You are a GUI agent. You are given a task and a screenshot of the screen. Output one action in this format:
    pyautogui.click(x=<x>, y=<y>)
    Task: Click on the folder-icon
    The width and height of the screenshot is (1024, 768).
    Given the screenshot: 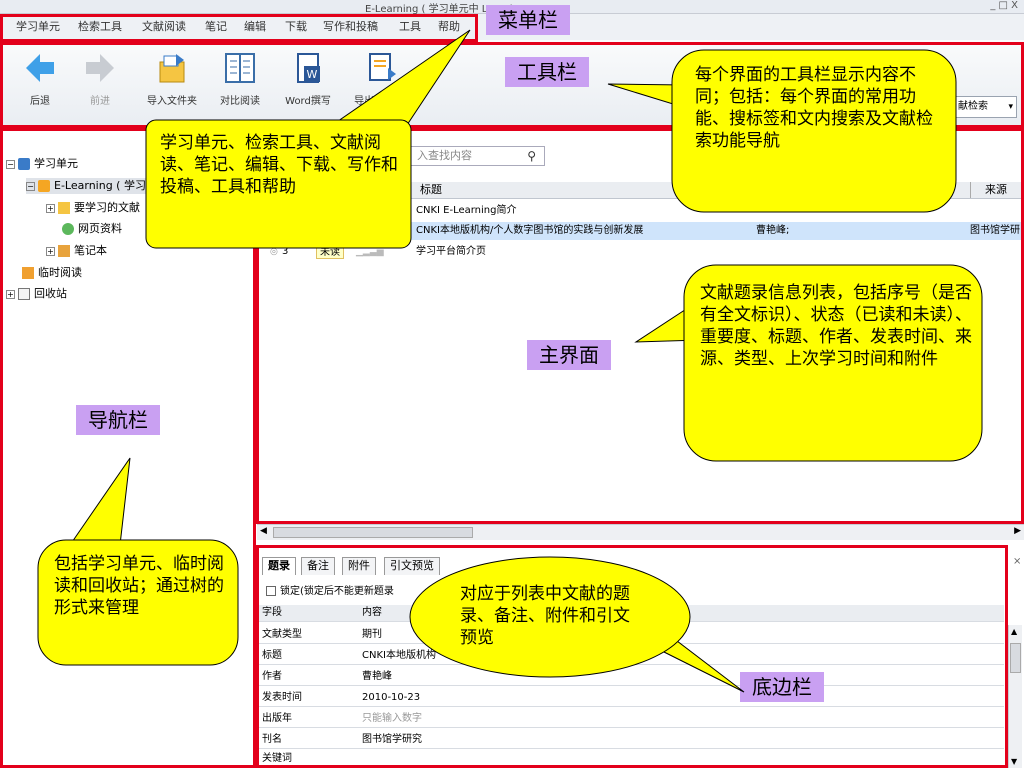 What is the action you would take?
    pyautogui.click(x=64, y=208)
    